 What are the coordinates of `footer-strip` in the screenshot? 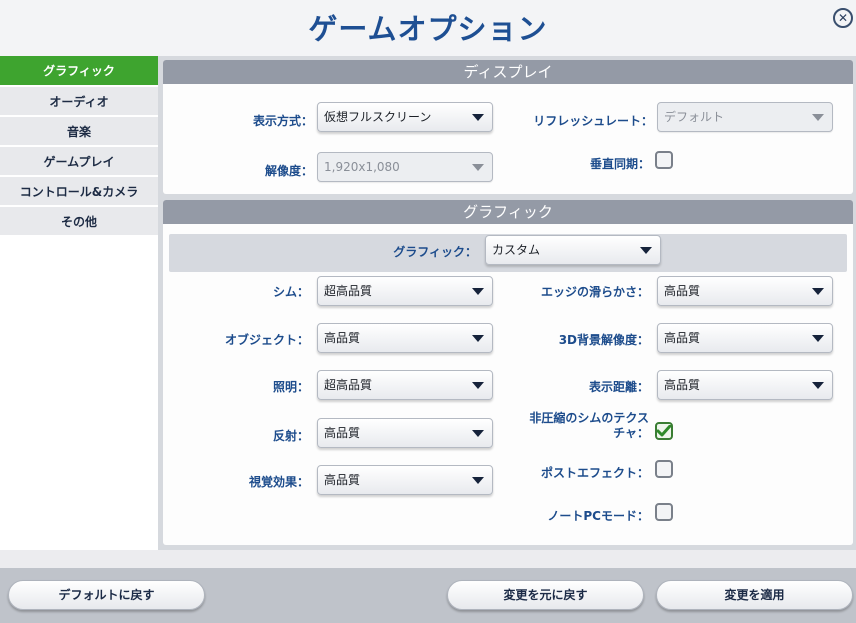 It's located at (428, 559).